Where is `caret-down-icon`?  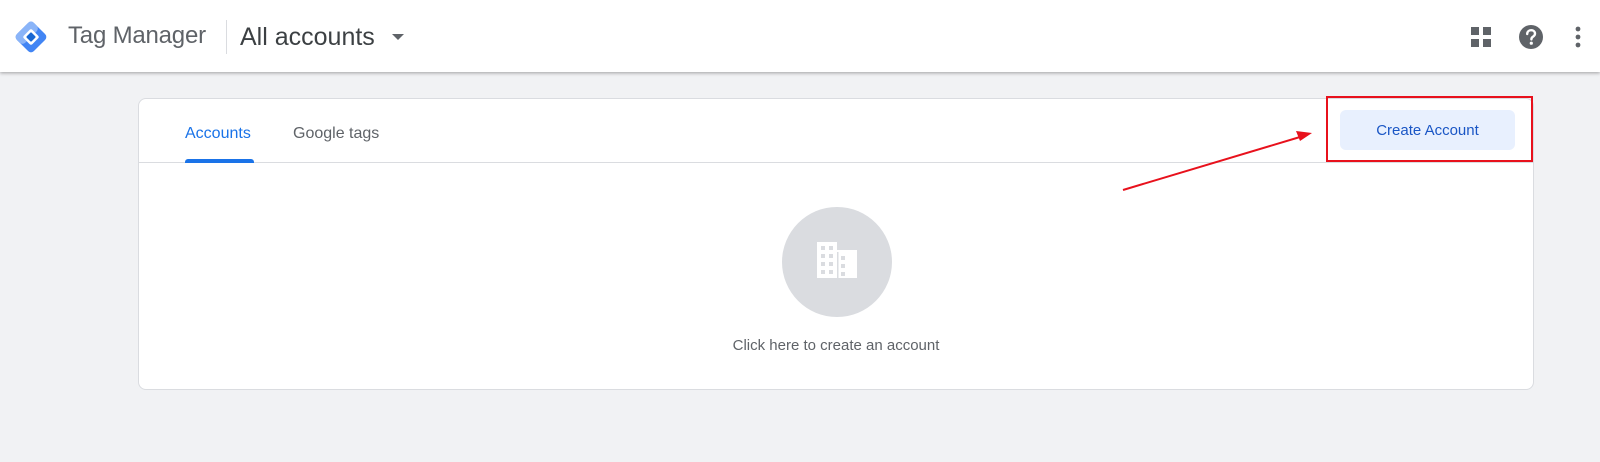 caret-down-icon is located at coordinates (398, 37).